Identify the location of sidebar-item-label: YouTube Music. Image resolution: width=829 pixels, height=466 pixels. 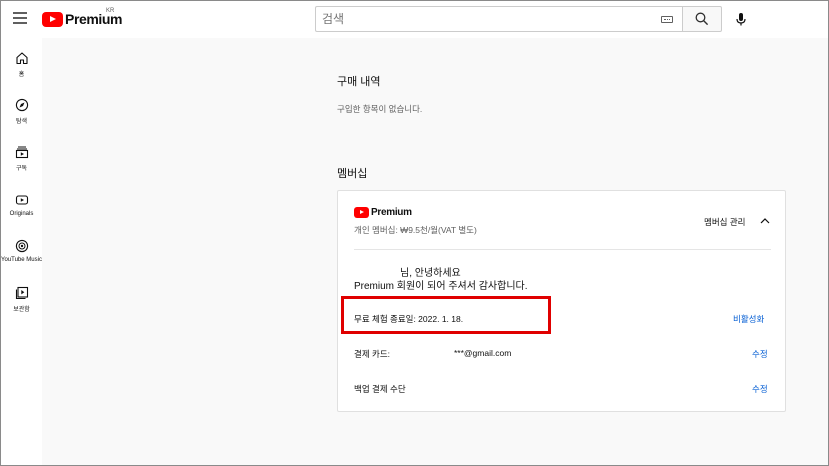
(21, 260).